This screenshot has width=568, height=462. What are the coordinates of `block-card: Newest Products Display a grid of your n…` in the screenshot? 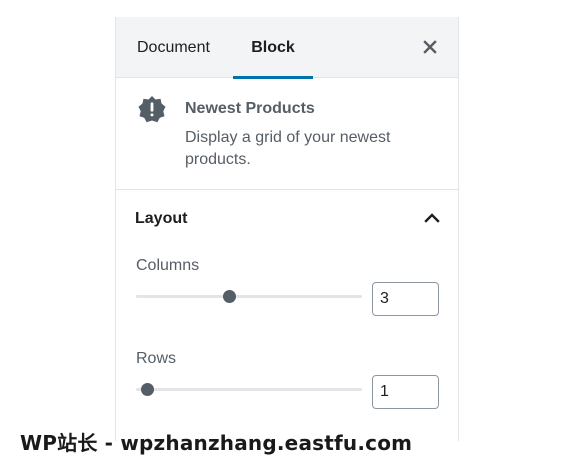 It's located at (287, 134).